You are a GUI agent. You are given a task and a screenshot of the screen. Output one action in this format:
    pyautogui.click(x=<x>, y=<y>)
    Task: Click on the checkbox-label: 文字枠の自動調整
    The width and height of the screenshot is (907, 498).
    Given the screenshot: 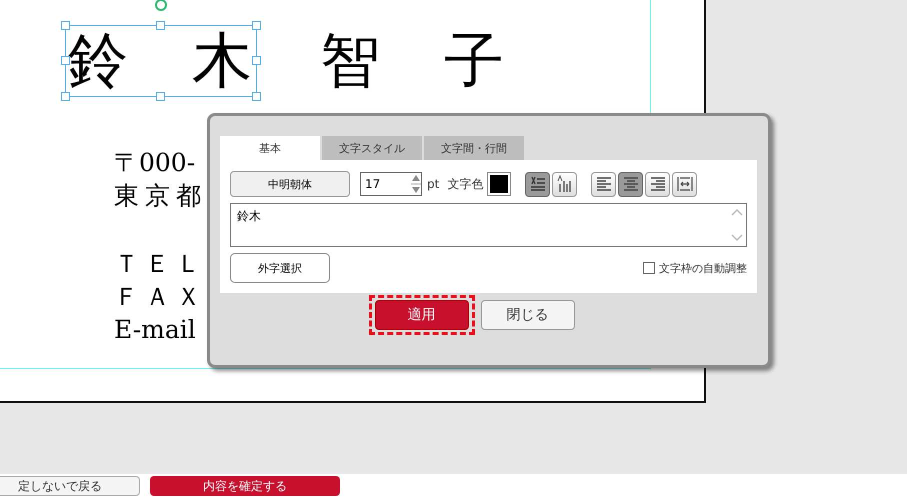 What is the action you would take?
    pyautogui.click(x=703, y=268)
    